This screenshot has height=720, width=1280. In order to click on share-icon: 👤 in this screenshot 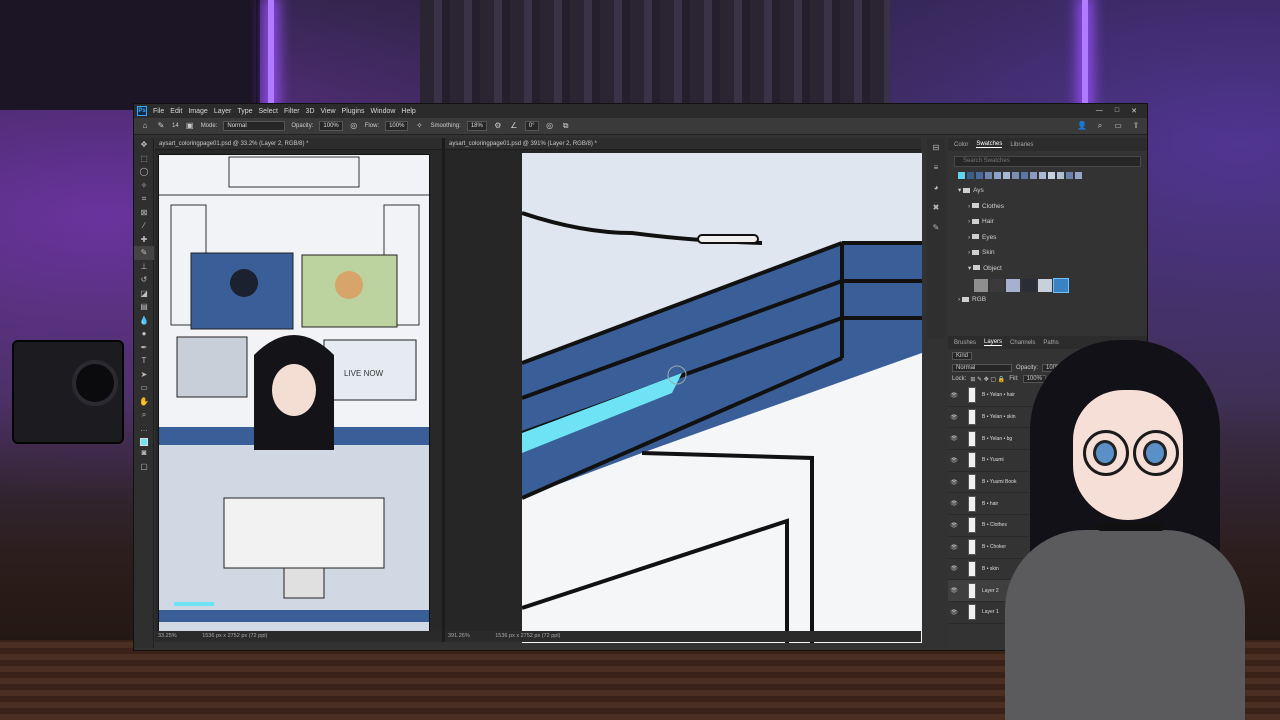, I will do `click(1082, 126)`.